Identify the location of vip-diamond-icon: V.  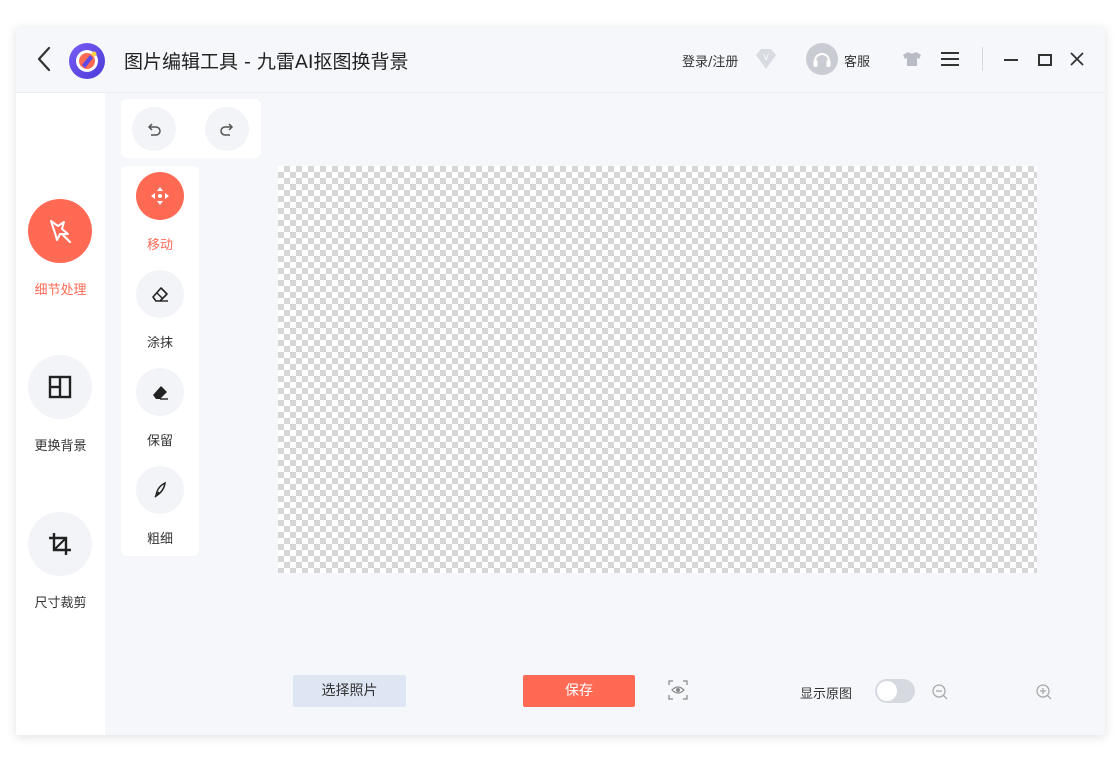
(766, 59).